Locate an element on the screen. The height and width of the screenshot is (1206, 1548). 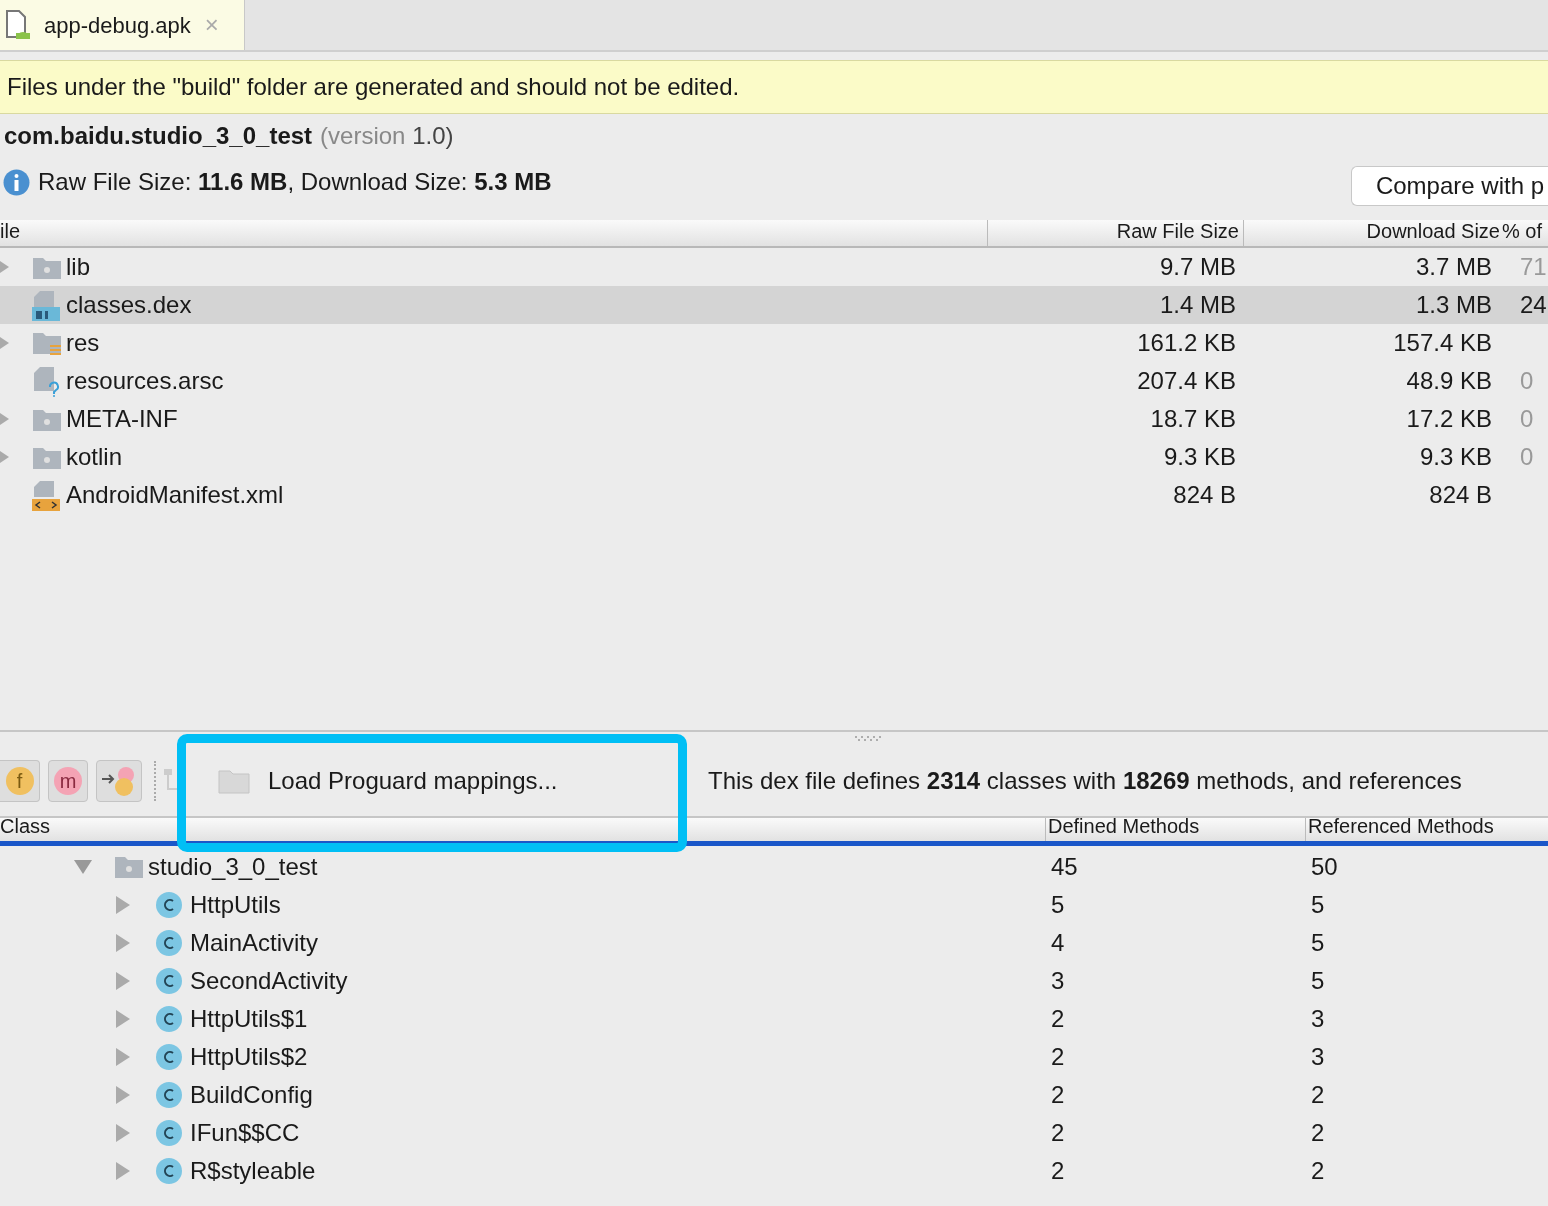
file-name: META-INF is located at coordinates (122, 419).